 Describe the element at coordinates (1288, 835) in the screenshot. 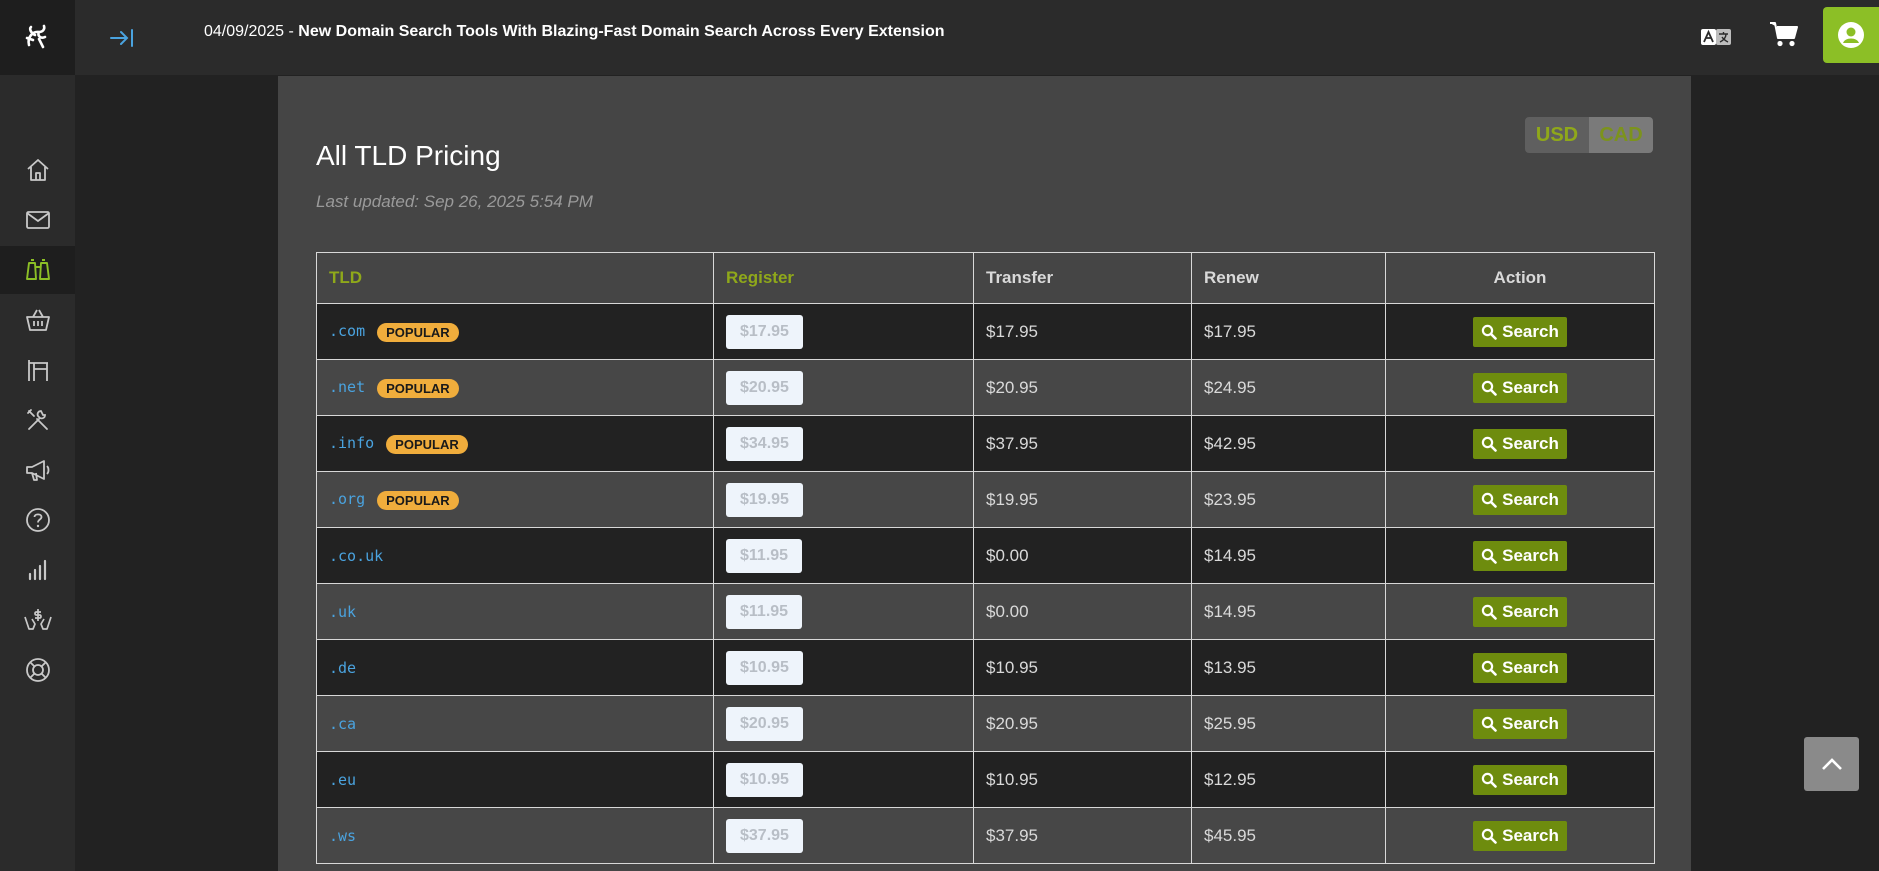

I see `renew-price: $45.95` at that location.